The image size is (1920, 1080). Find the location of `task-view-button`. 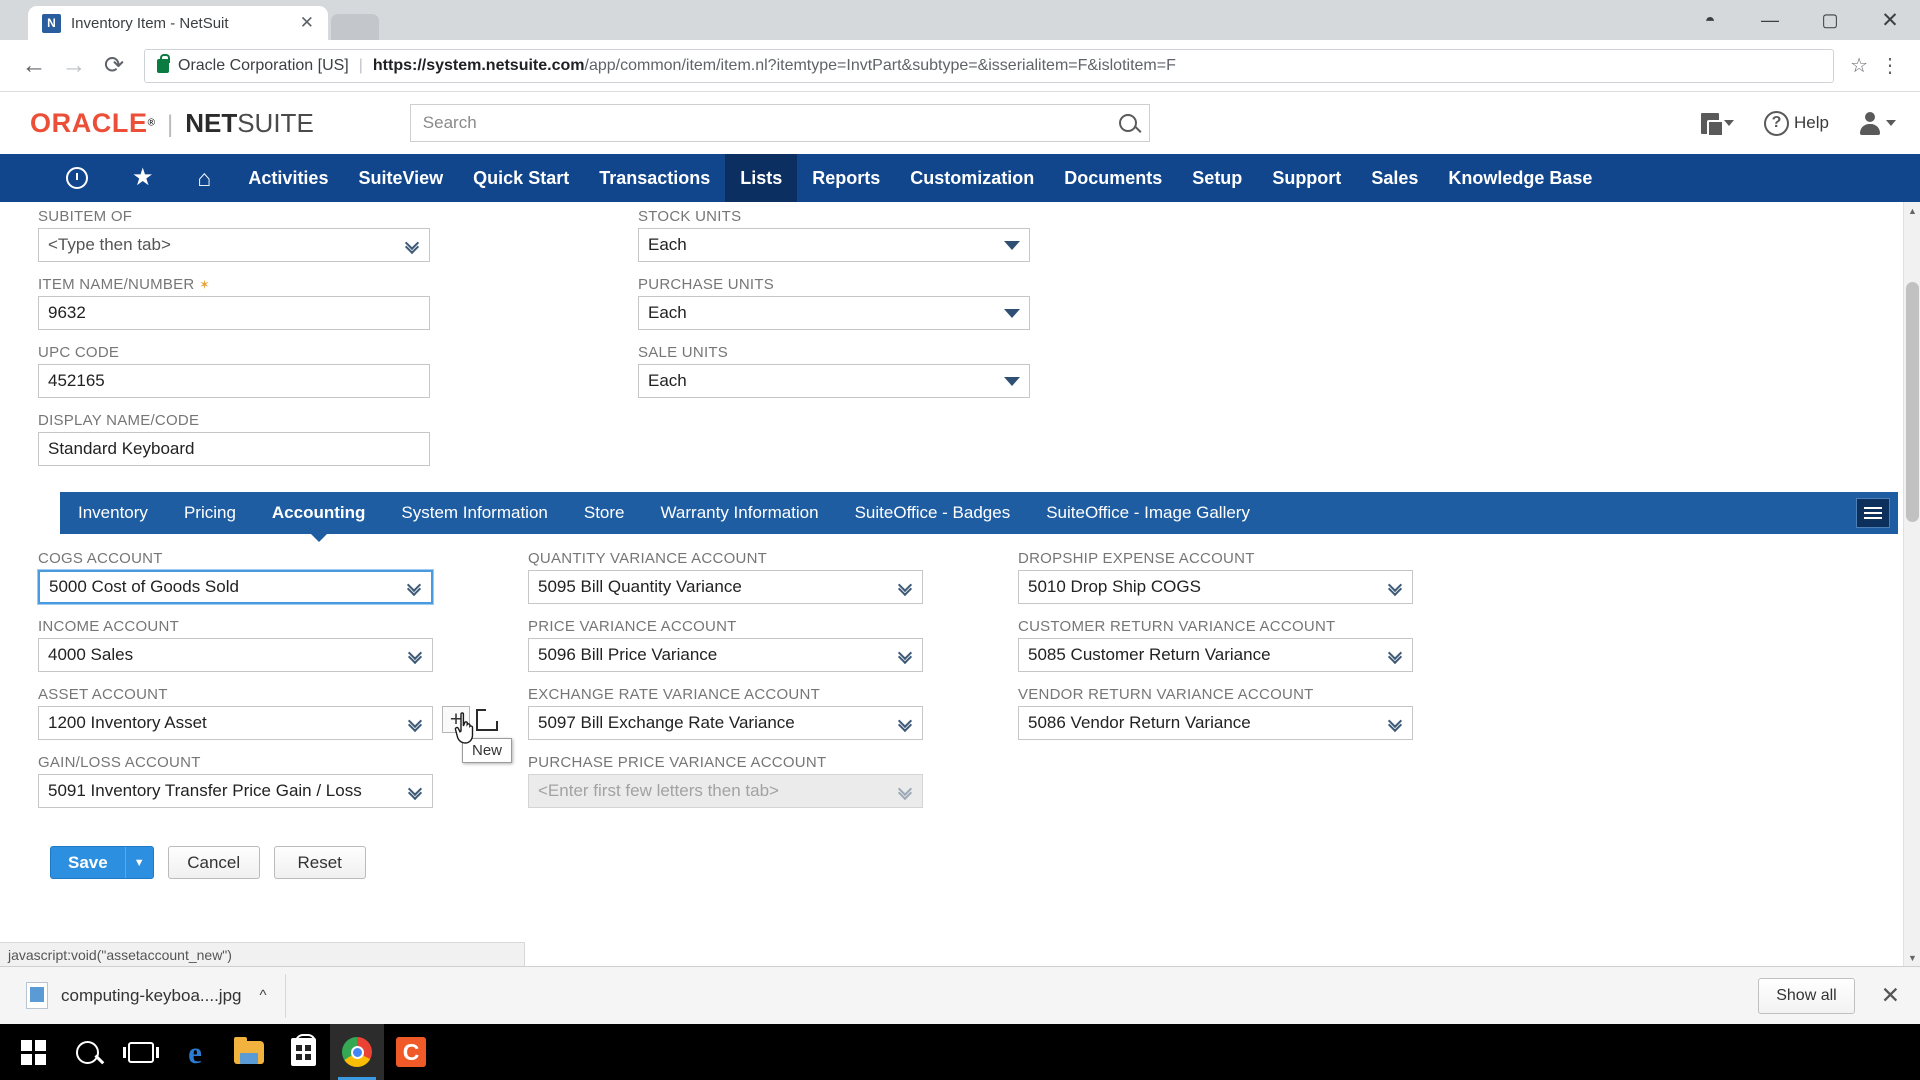

task-view-button is located at coordinates (141, 1052).